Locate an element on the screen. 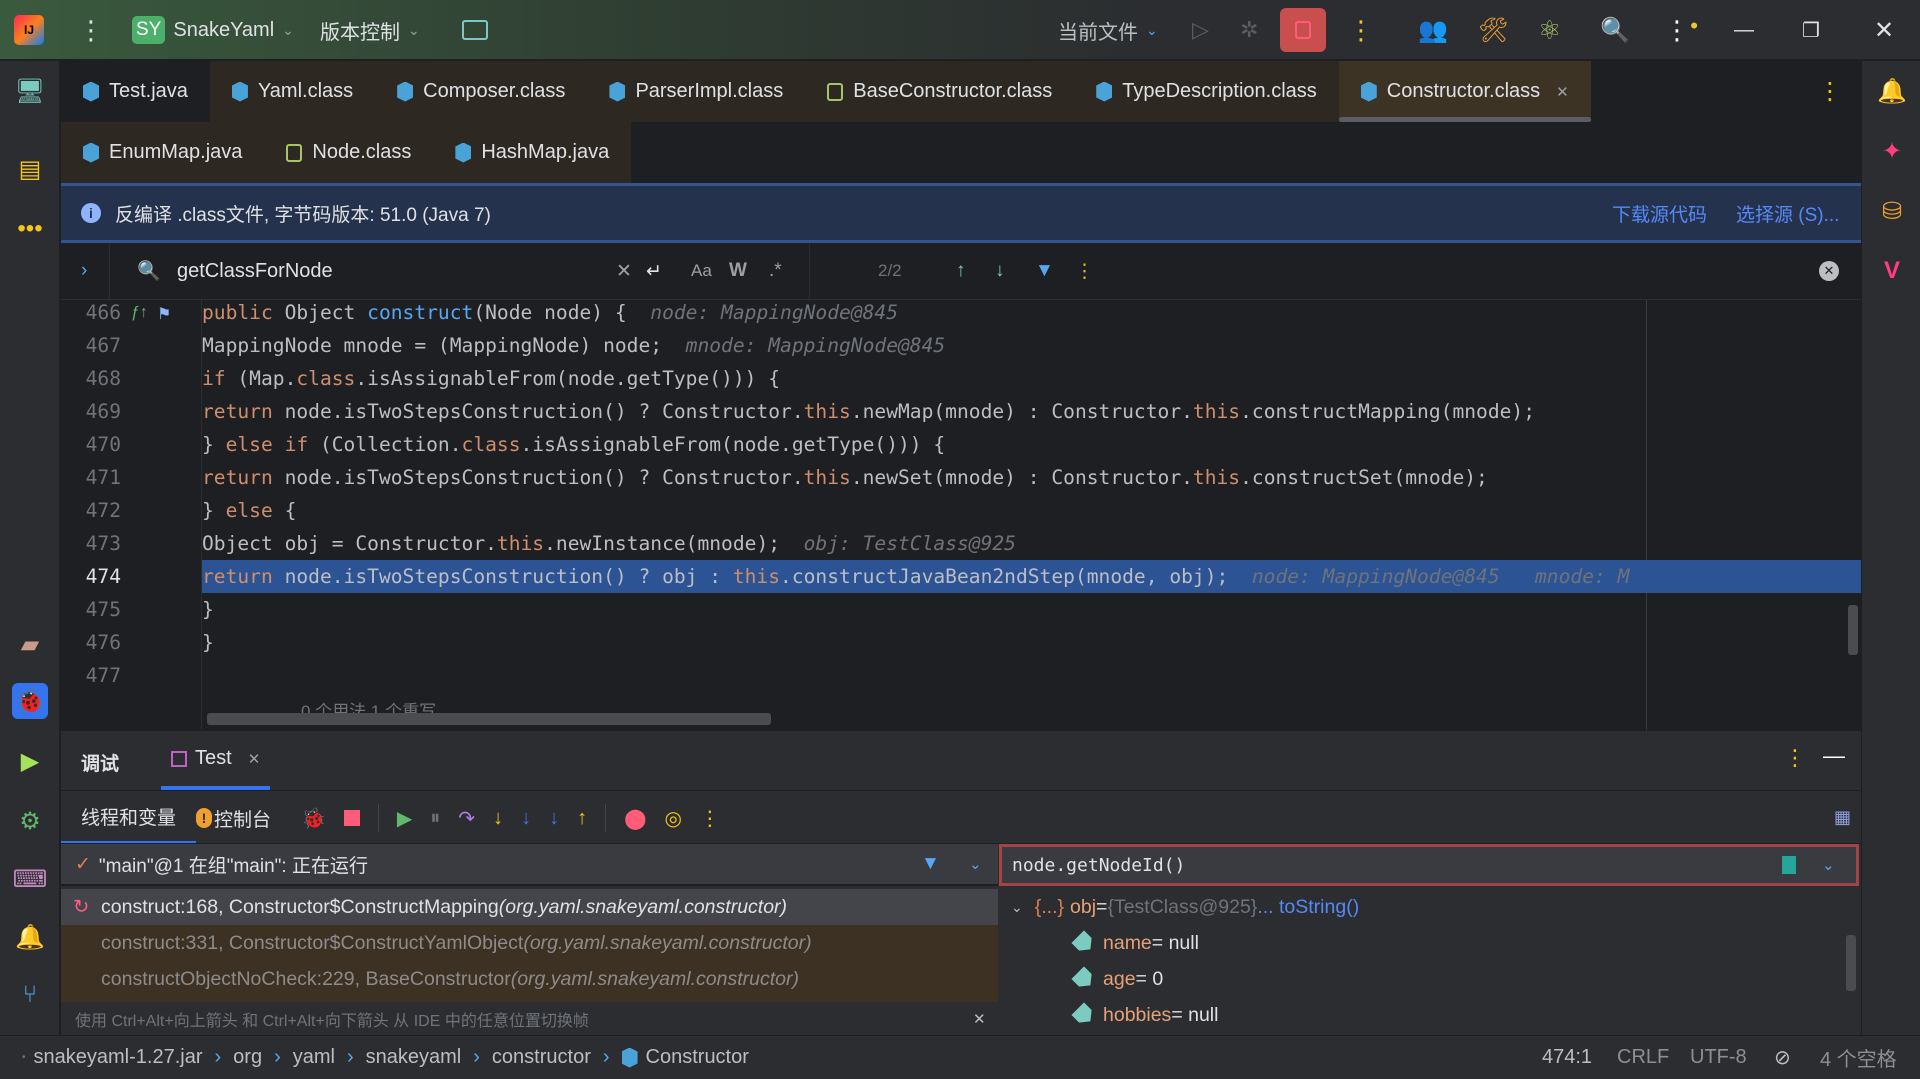 Image resolution: width=1920 pixels, height=1079 pixels. line-number: 473 is located at coordinates (101, 543).